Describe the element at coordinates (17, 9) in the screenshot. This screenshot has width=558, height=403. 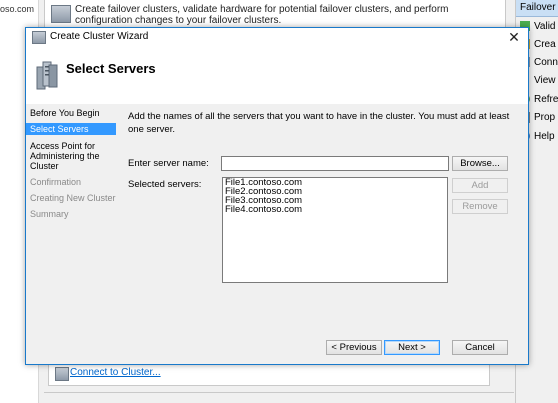
I see `background-left-text: oso.com` at that location.